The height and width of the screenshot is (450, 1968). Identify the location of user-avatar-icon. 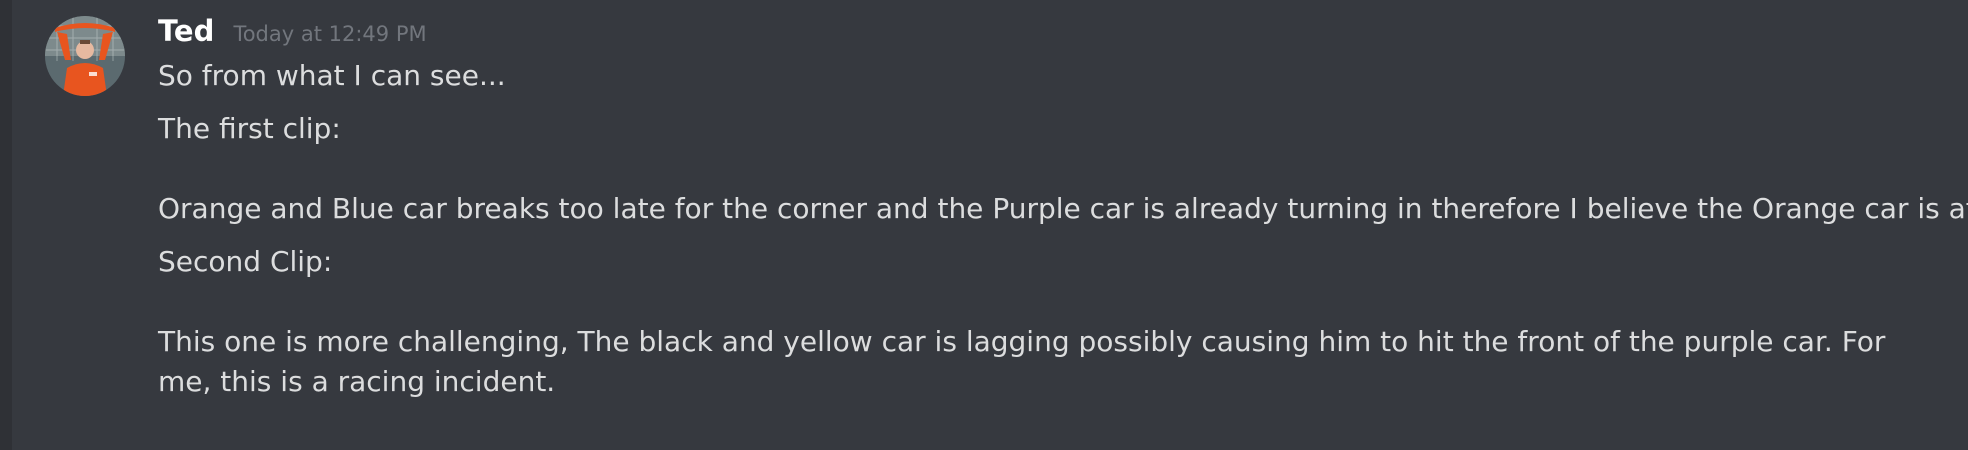
(85, 56).